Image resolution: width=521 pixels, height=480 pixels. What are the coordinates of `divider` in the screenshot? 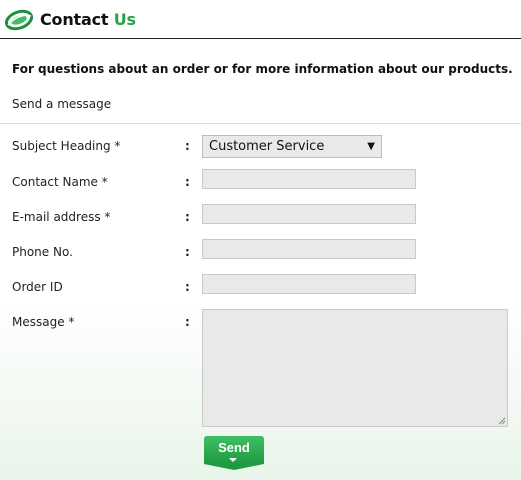 It's located at (260, 123).